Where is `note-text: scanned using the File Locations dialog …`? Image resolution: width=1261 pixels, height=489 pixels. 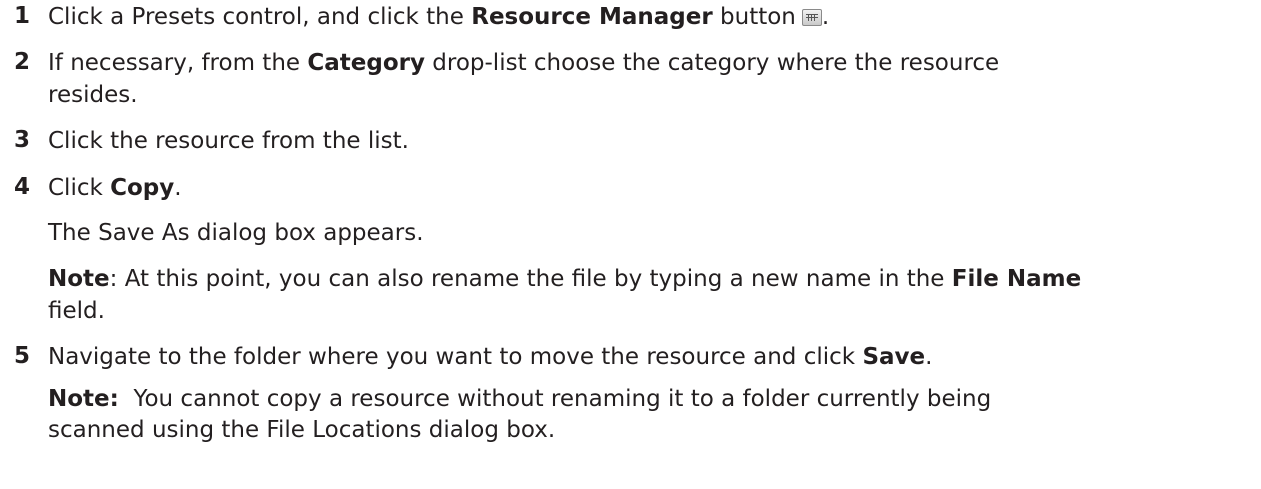 note-text: scanned using the File Locations dialog … is located at coordinates (301, 430).